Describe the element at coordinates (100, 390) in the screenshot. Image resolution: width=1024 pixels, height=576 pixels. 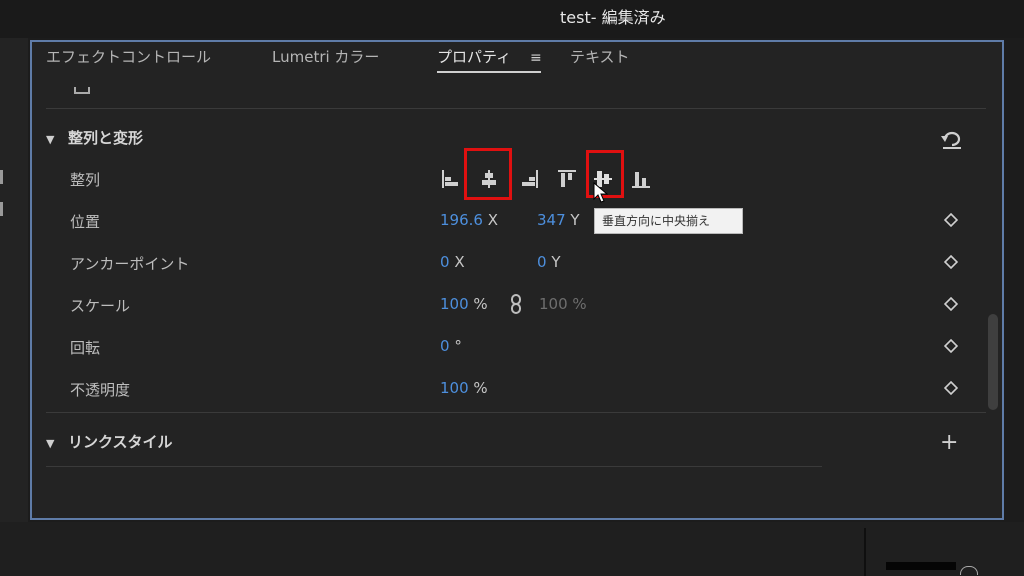
I see `opacity-label: 不透明度` at that location.